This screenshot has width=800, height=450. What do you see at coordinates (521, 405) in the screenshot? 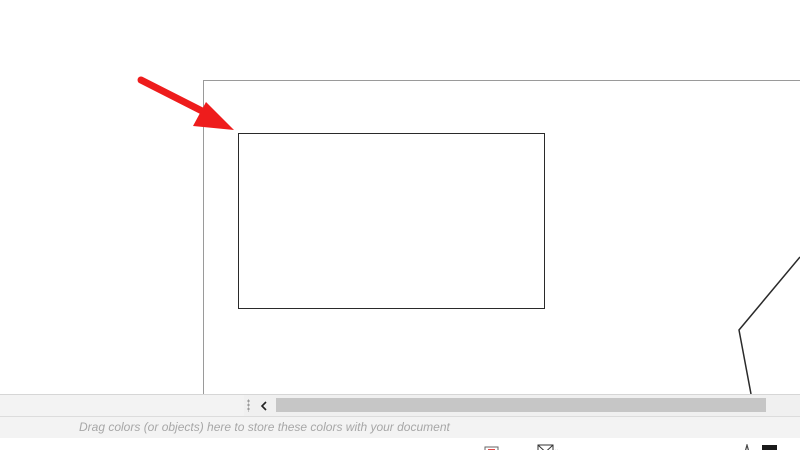
I see `horizontal-scroll-thumb` at bounding box center [521, 405].